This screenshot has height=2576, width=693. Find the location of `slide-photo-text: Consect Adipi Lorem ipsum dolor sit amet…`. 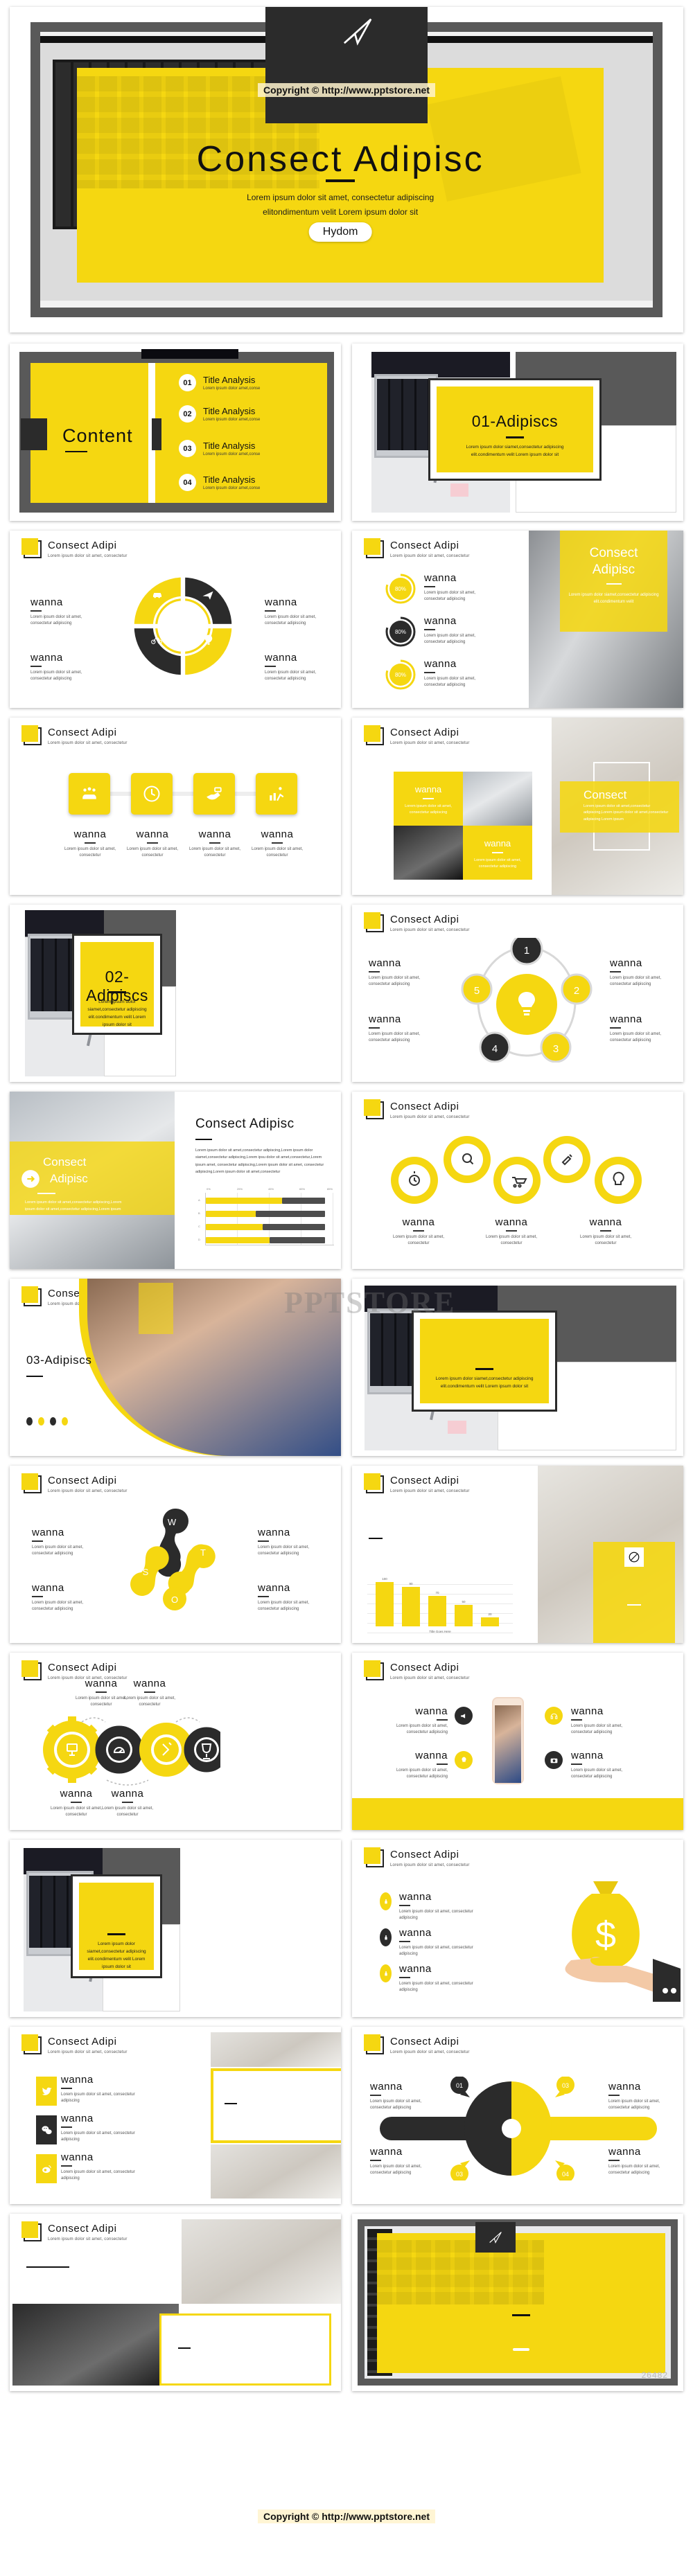

slide-photo-text: Consect Adipi Lorem ipsum dolor sit amet… is located at coordinates (175, 2302).